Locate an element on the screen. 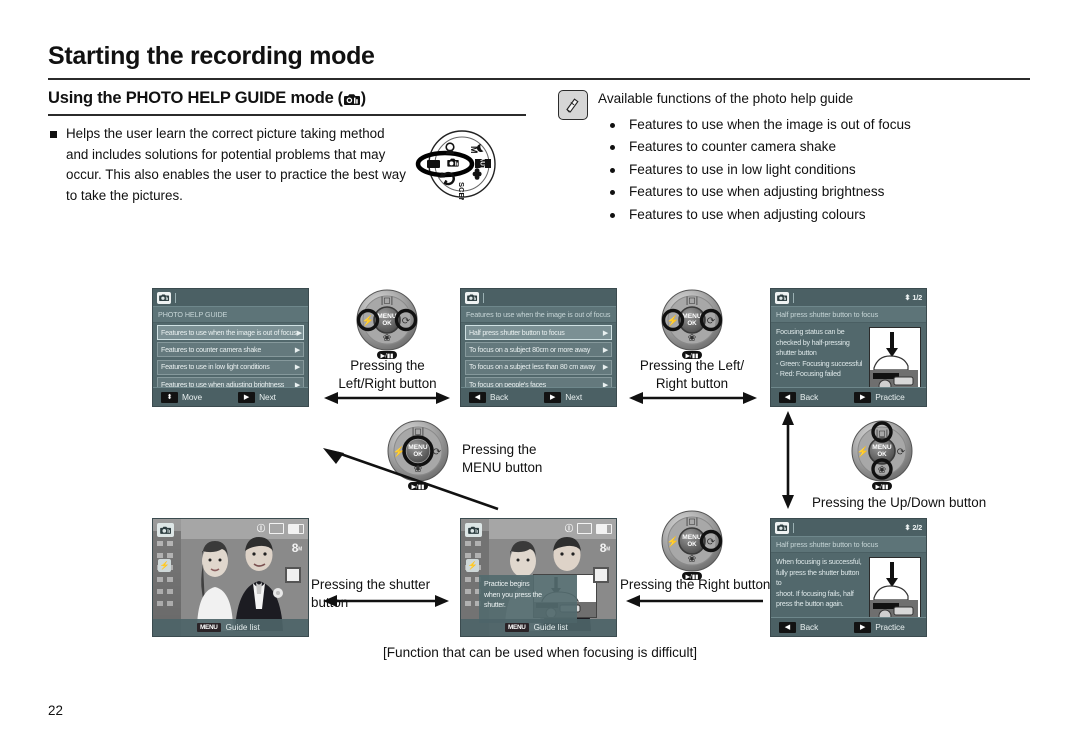 The height and width of the screenshot is (746, 1080). footer-right-label: Next is located at coordinates (267, 397).